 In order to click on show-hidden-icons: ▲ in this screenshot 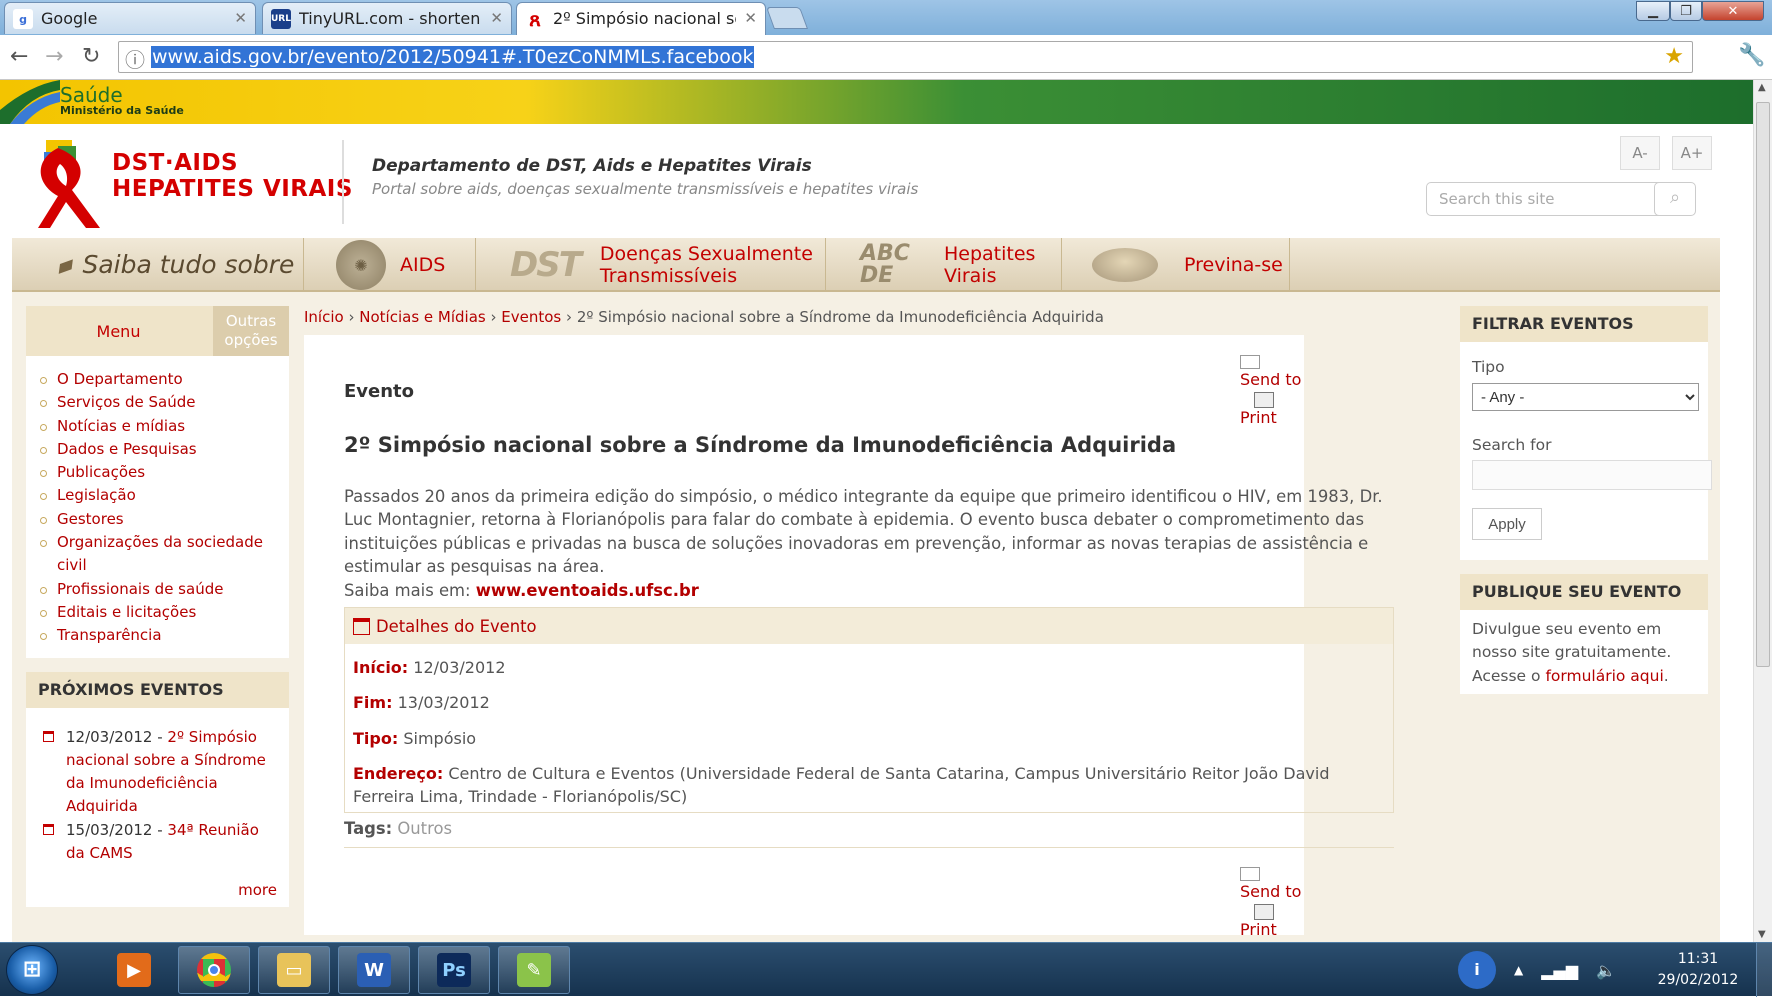, I will do `click(1518, 970)`.